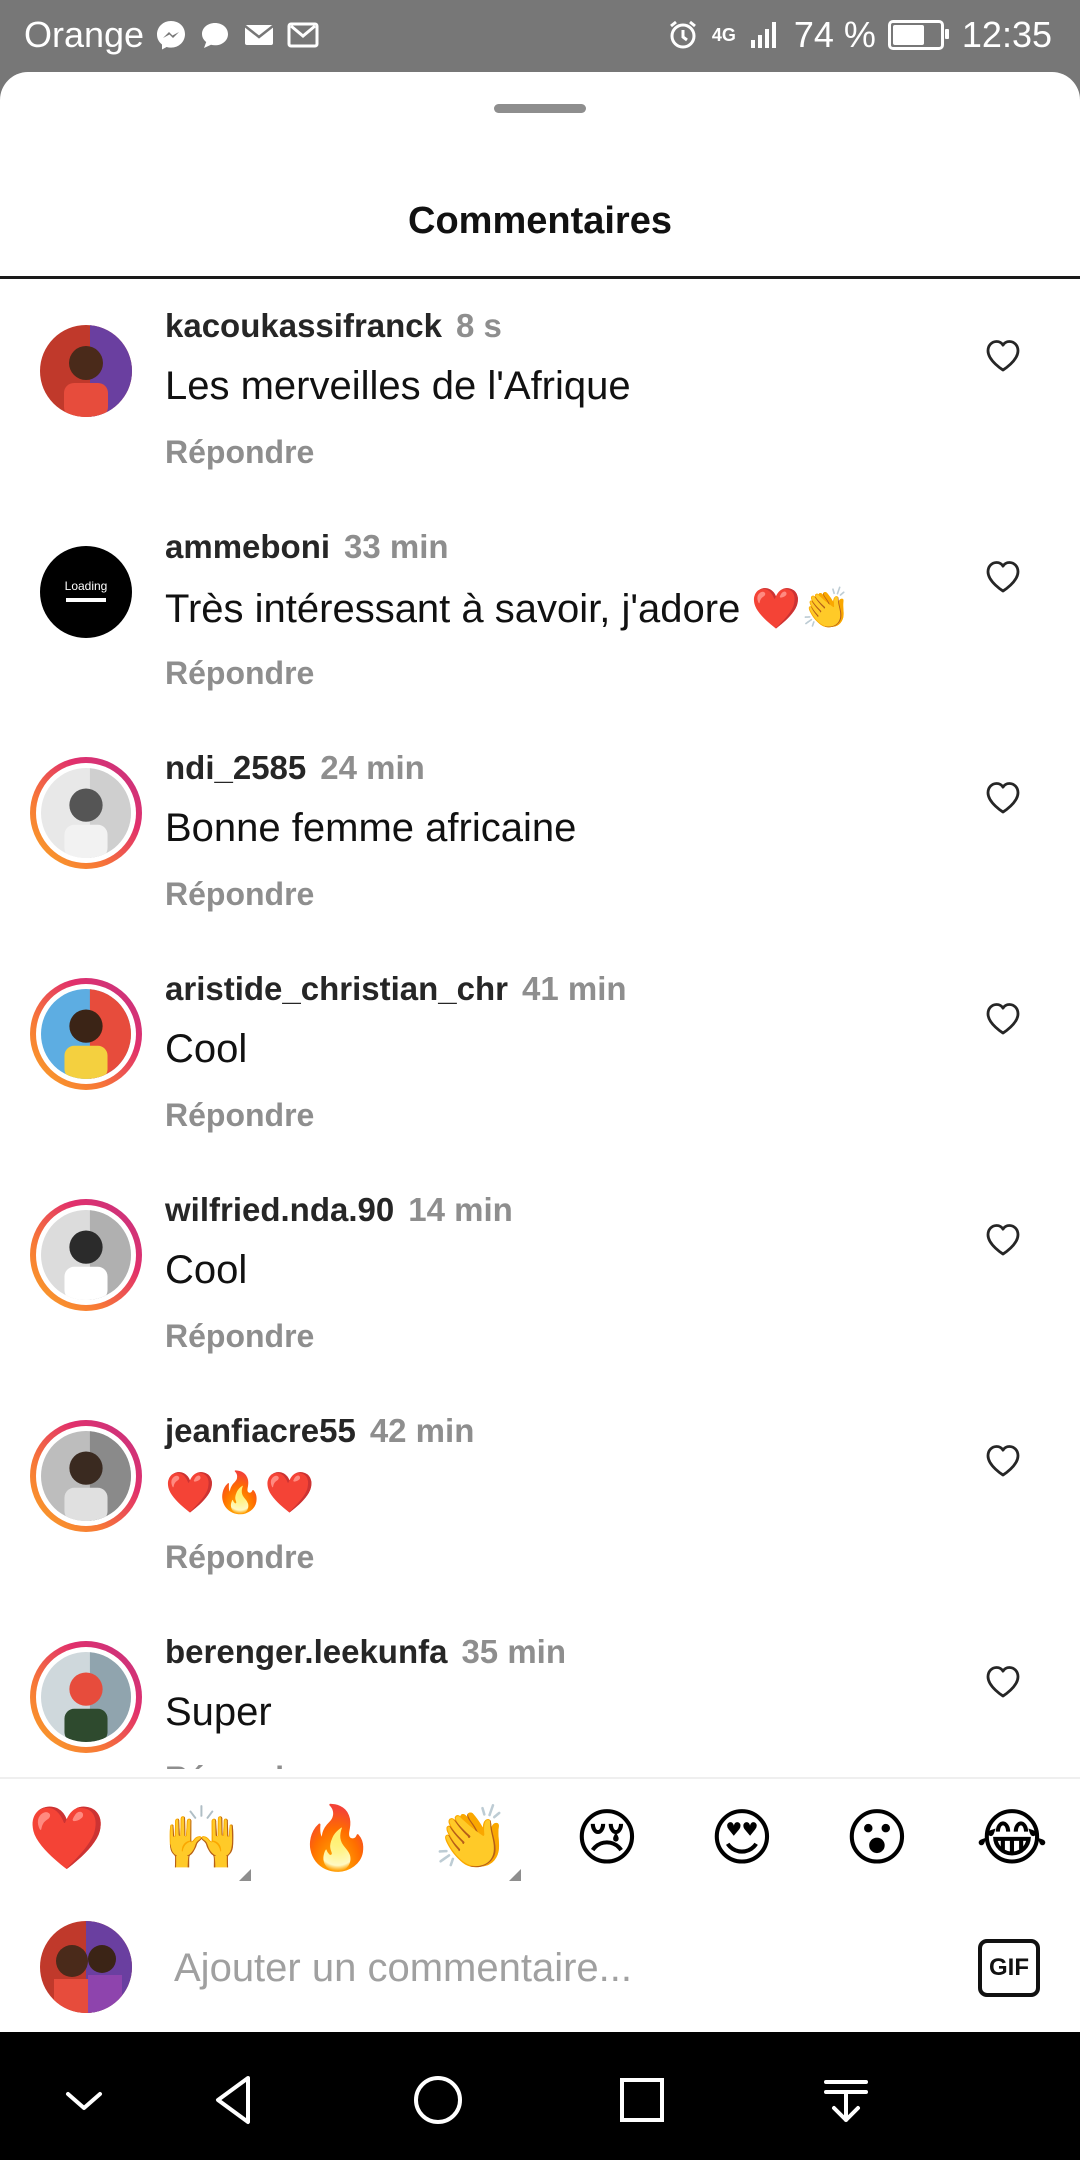 This screenshot has width=1080, height=2160. What do you see at coordinates (234, 2100) in the screenshot?
I see `back-icon` at bounding box center [234, 2100].